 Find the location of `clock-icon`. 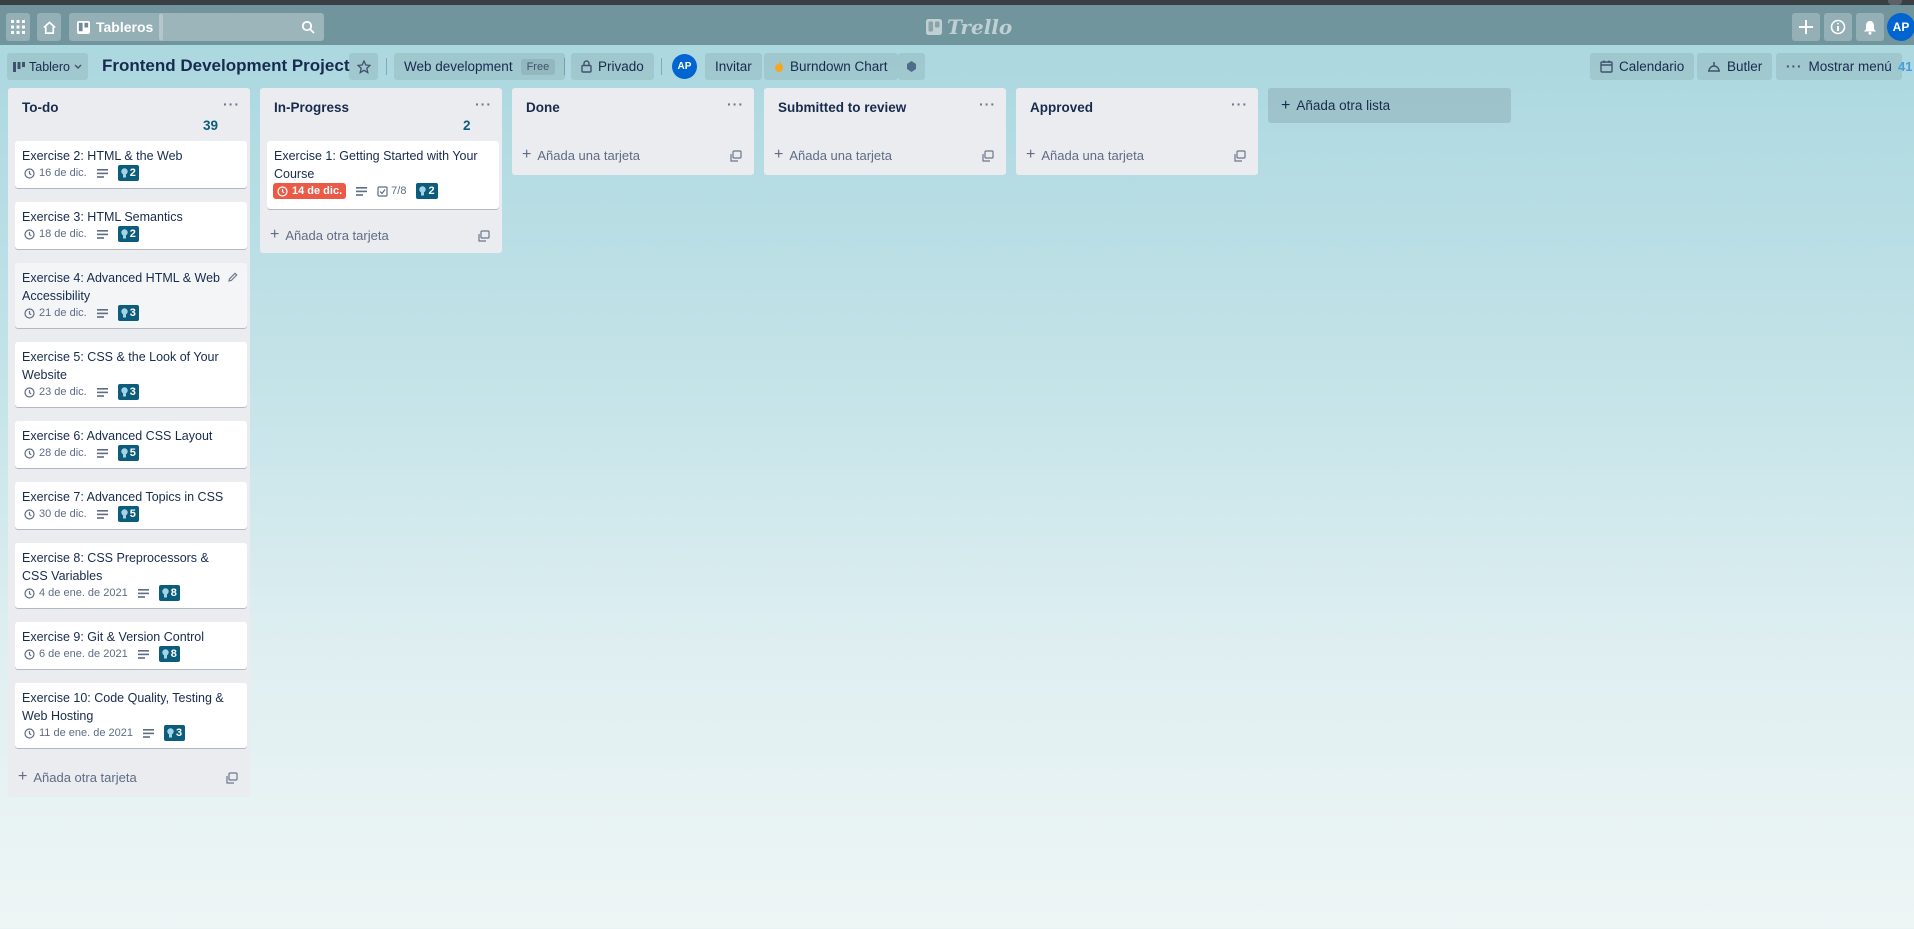

clock-icon is located at coordinates (29, 453).